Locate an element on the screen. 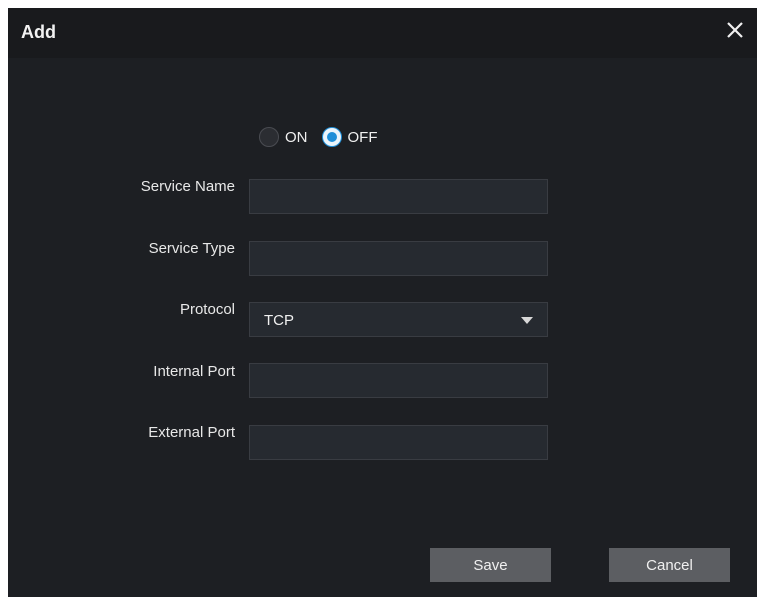 Image resolution: width=757 pixels, height=597 pixels. radio-on-label: ON is located at coordinates (296, 137).